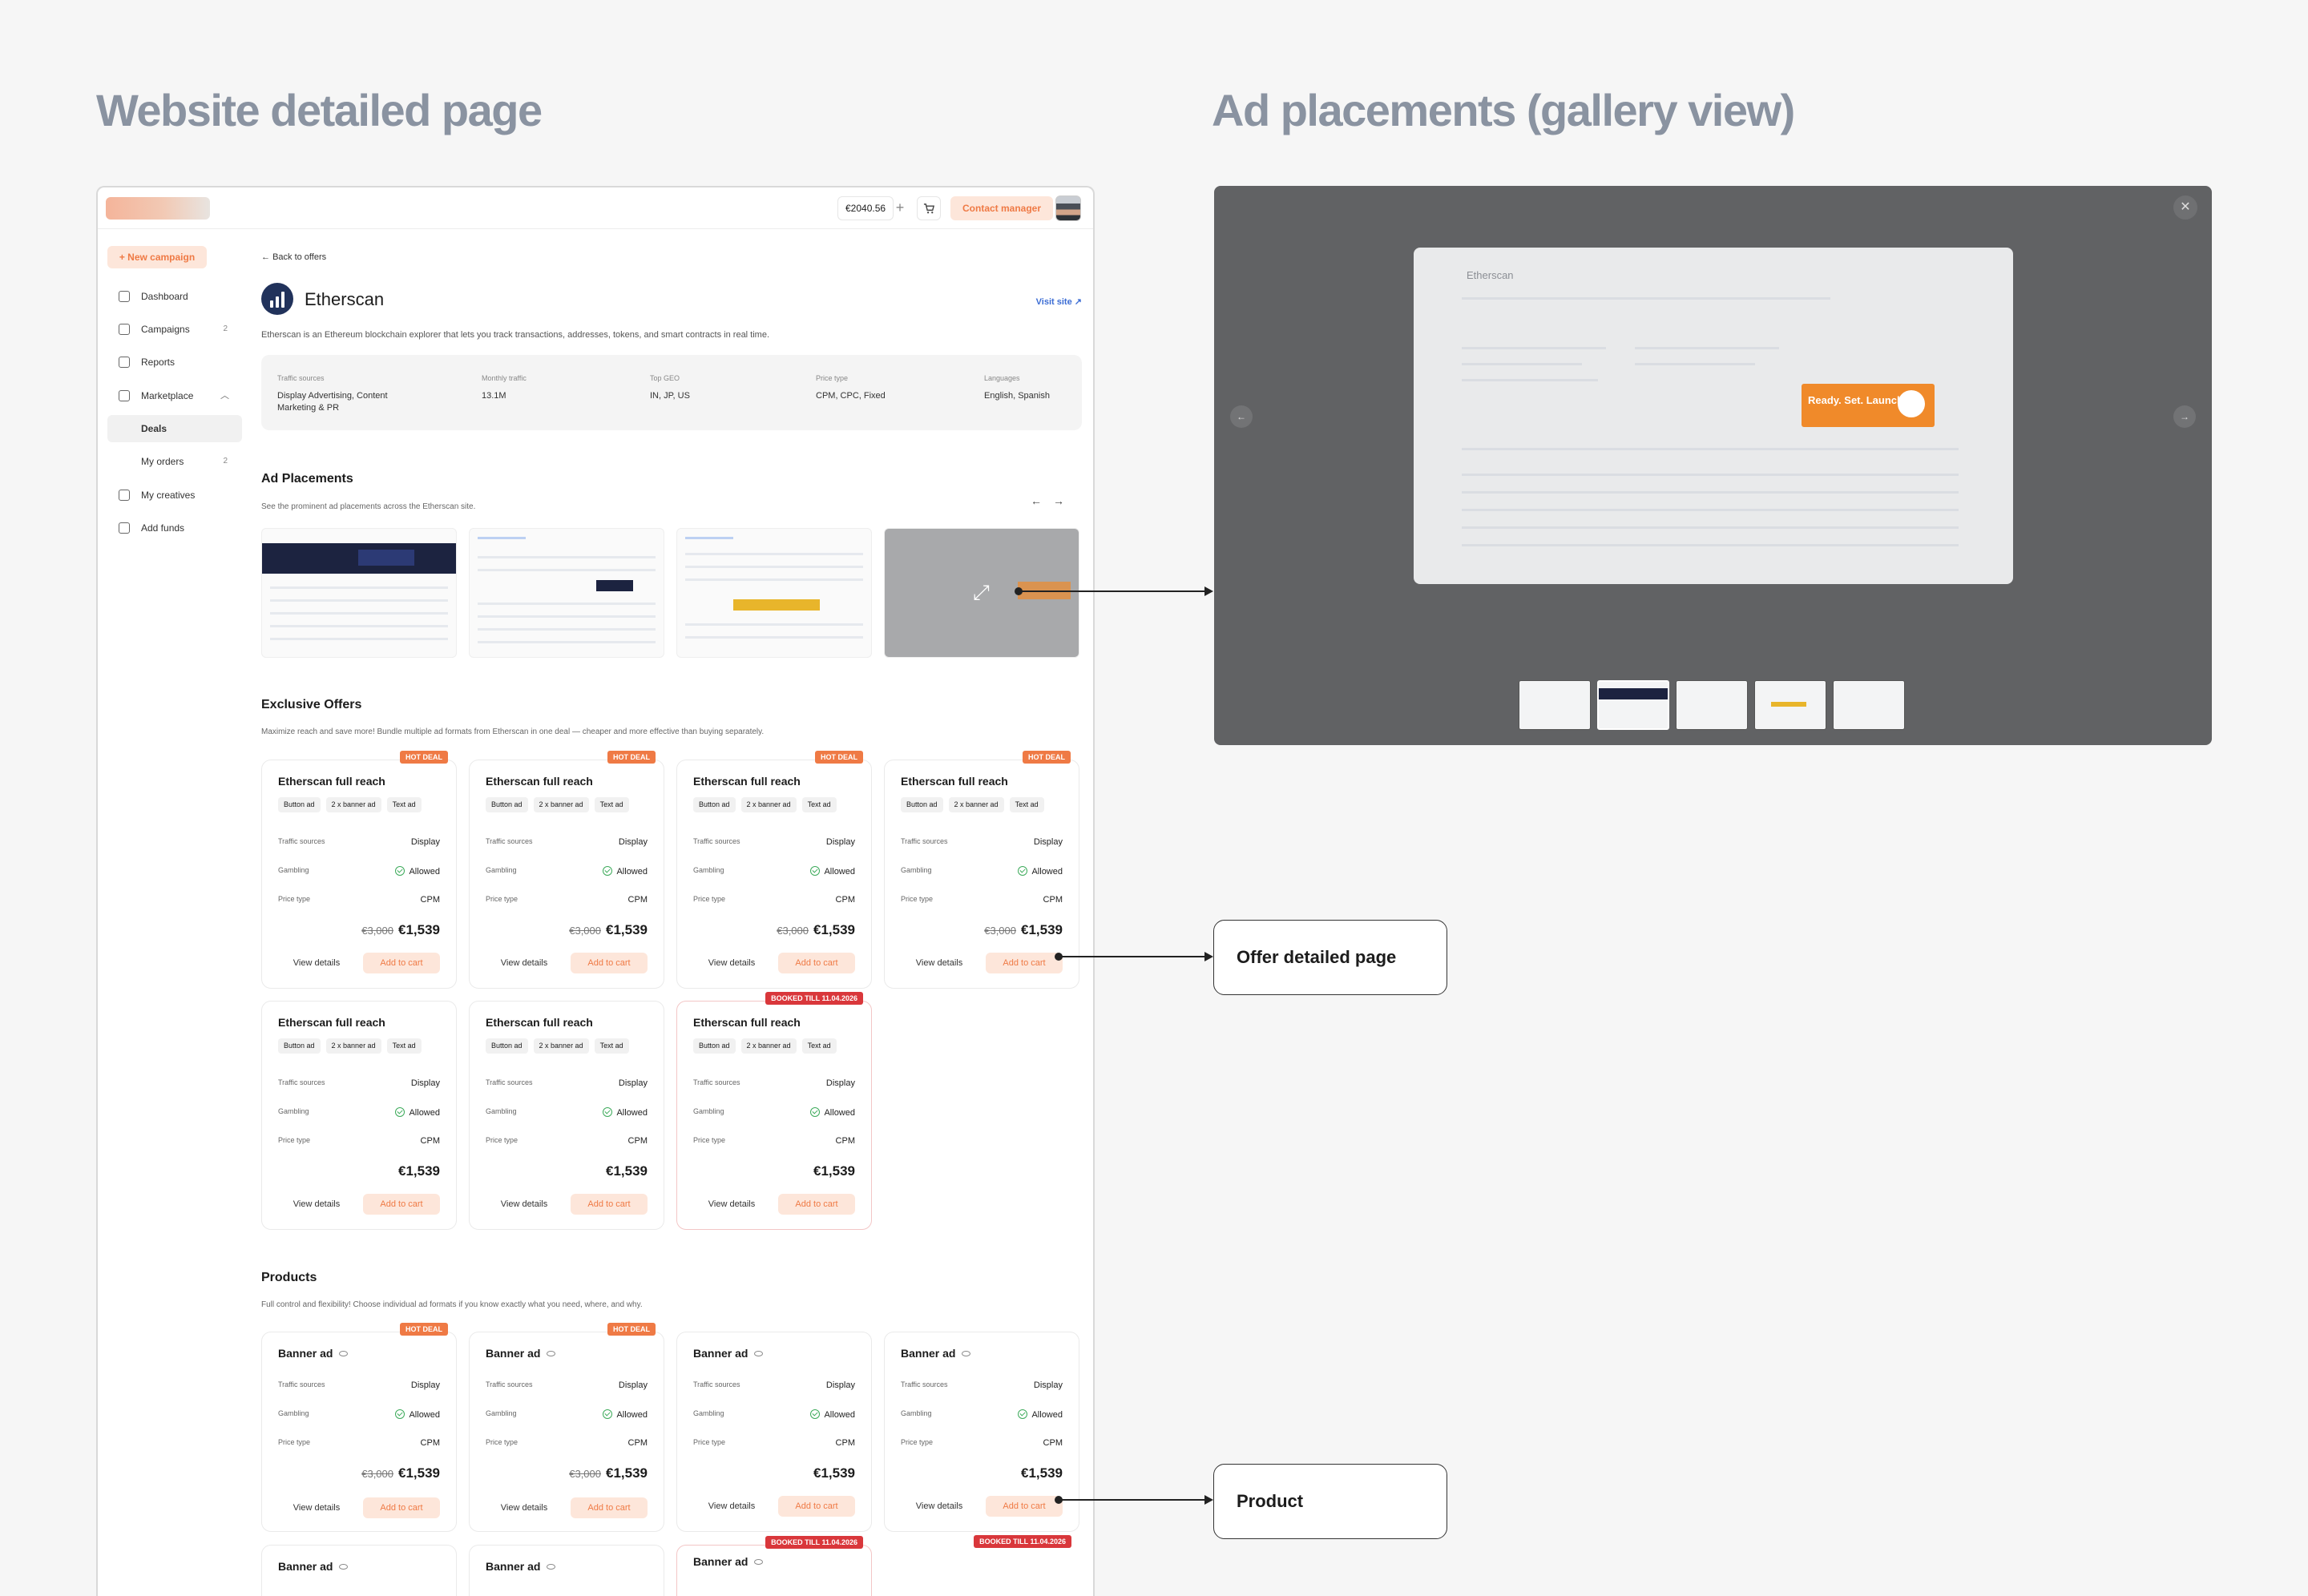 The image size is (2308, 1596). Describe the element at coordinates (900, 208) in the screenshot. I see `add-funds-plus-icon: +` at that location.